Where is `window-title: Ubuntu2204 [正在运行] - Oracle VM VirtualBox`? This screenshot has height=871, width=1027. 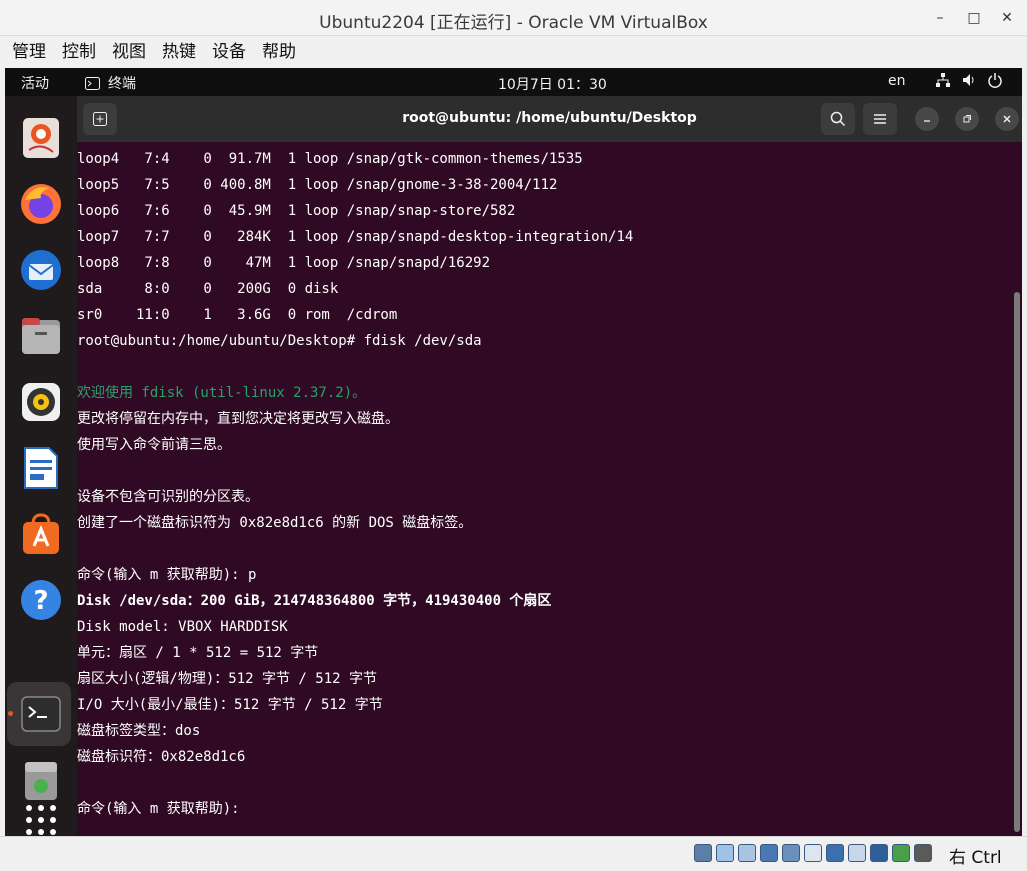
window-title: Ubuntu2204 [正在运行] - Oracle VM VirtualBox is located at coordinates (513, 23).